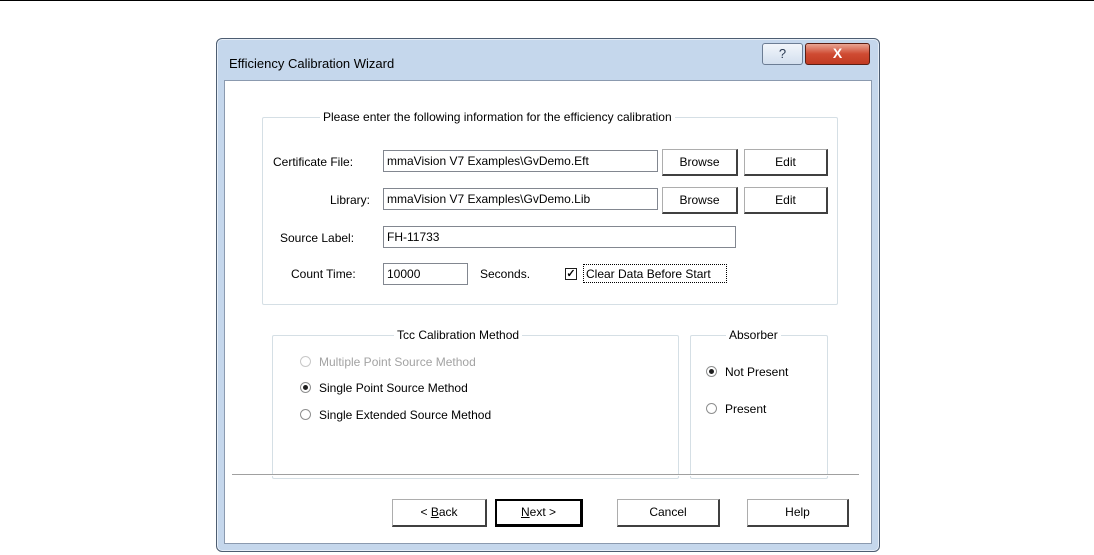  I want to click on checkmark-icon: ✓, so click(571, 274).